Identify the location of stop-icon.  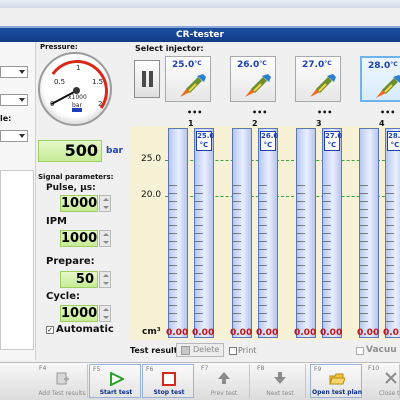
(169, 379).